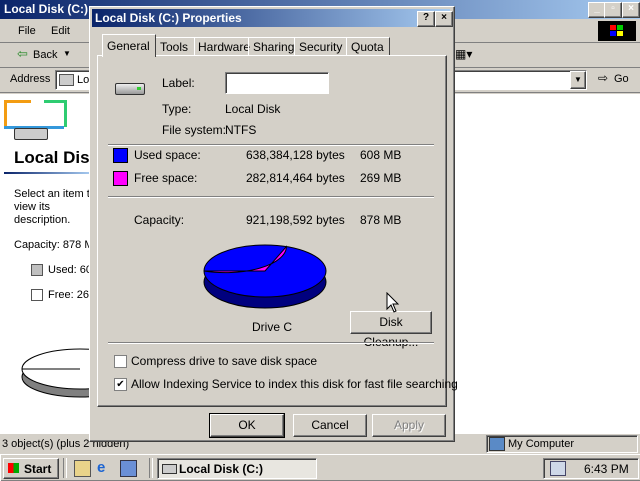 The height and width of the screenshot is (481, 640). I want to click on tab-general-label: General, so click(128, 46).